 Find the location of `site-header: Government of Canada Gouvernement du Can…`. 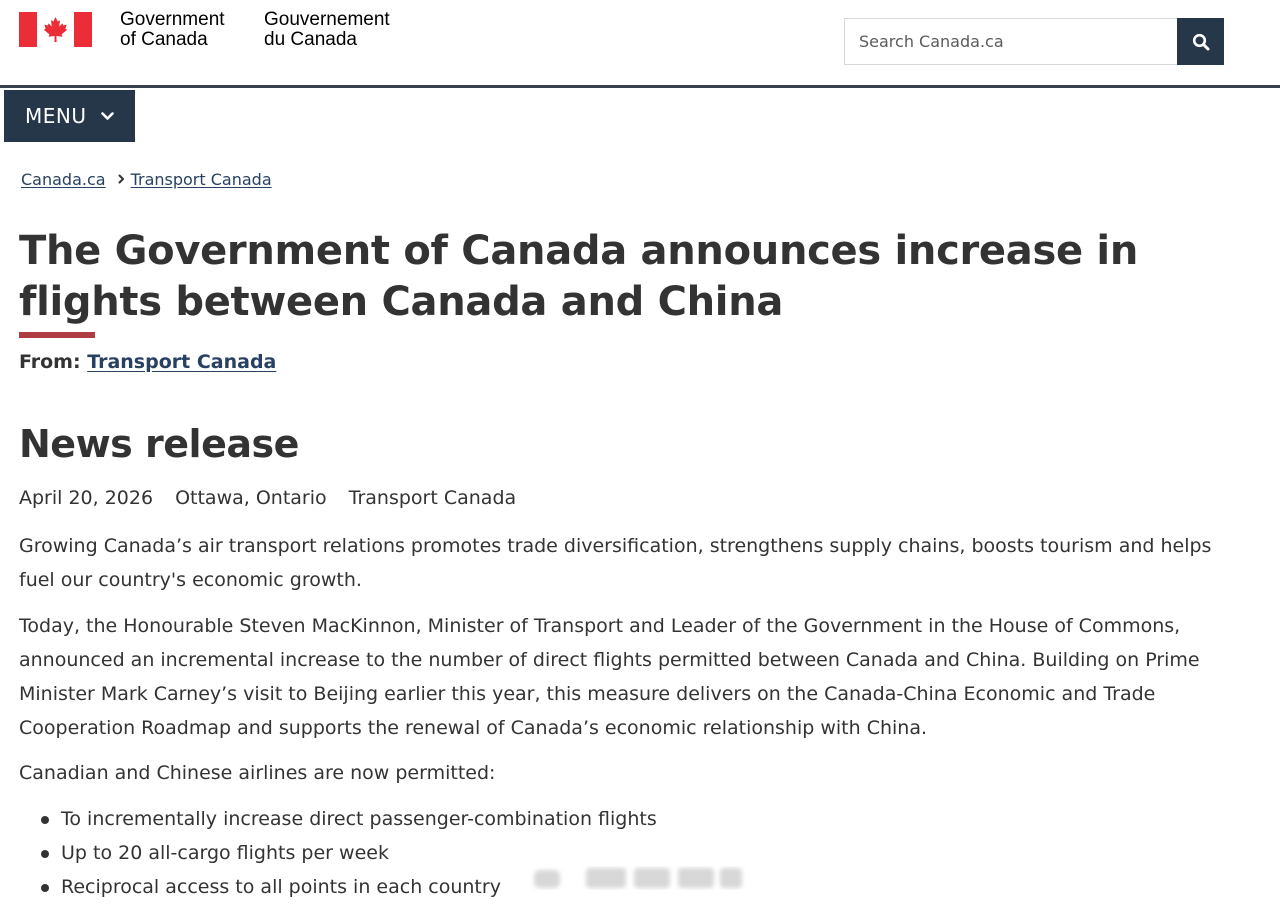

site-header: Government of Canada Gouvernement du Can… is located at coordinates (640, 43).